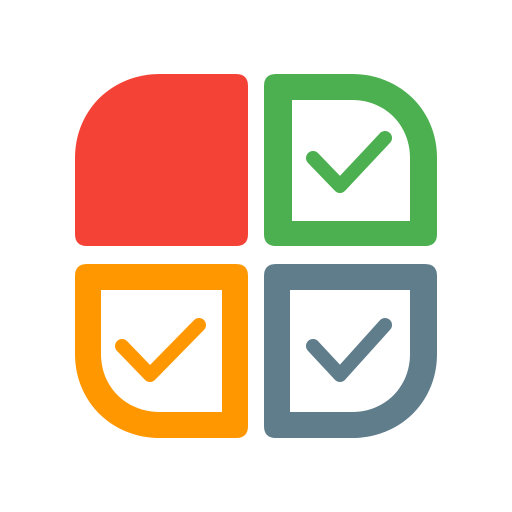  I want to click on red-tile-shape, so click(161, 160).